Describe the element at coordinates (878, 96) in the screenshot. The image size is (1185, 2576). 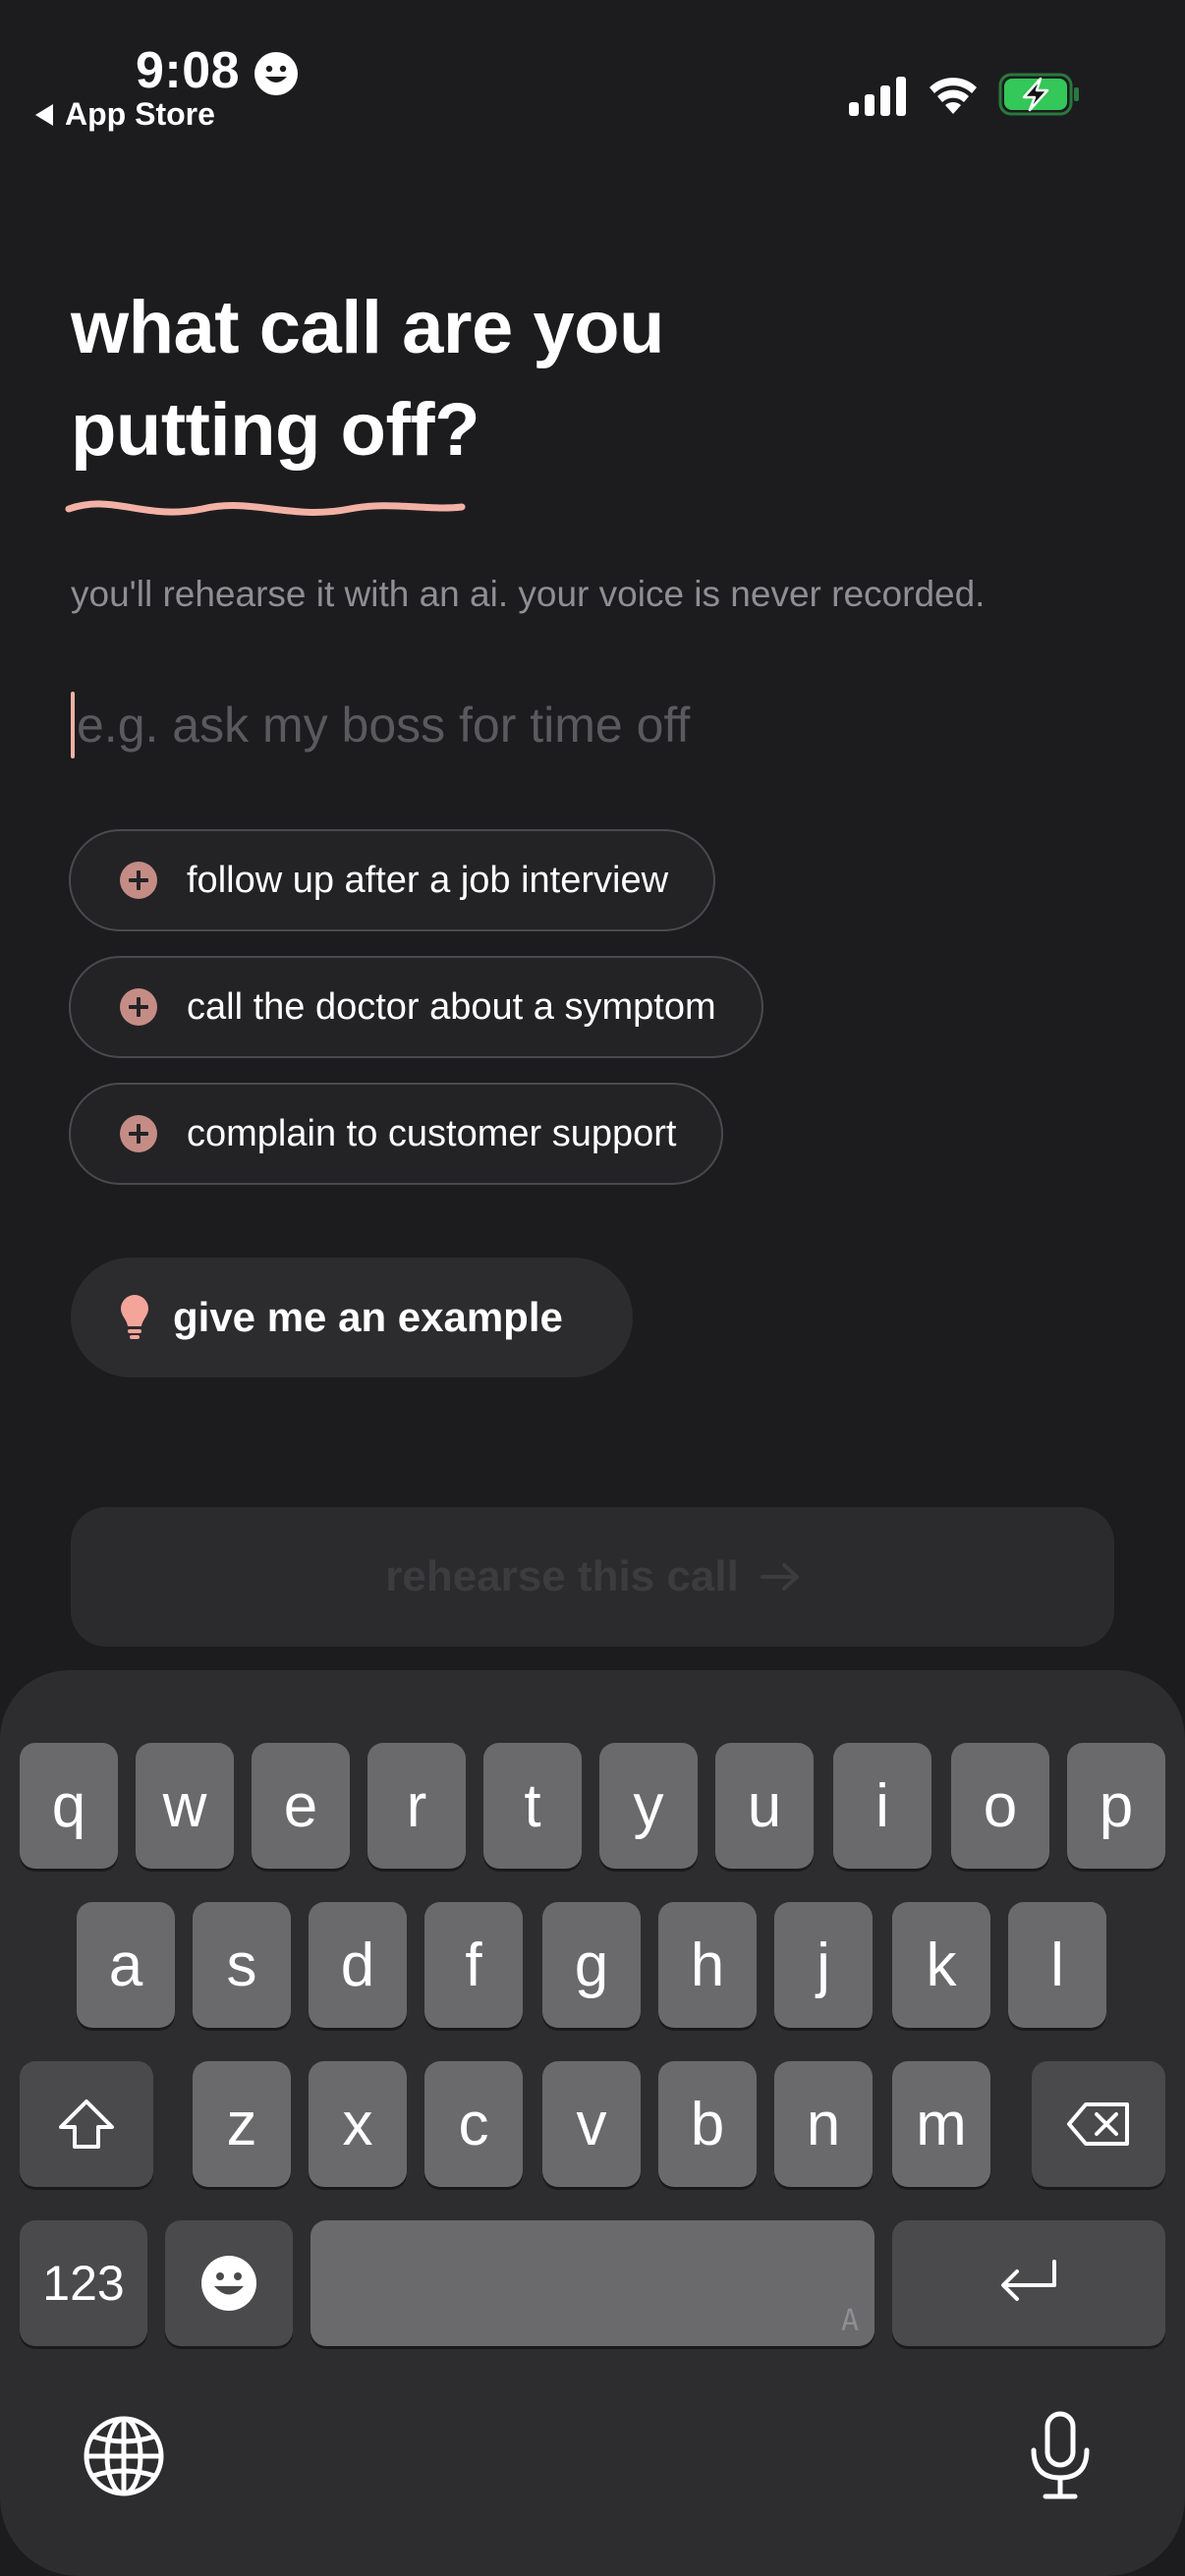
I see `cellular-signal-icon` at that location.